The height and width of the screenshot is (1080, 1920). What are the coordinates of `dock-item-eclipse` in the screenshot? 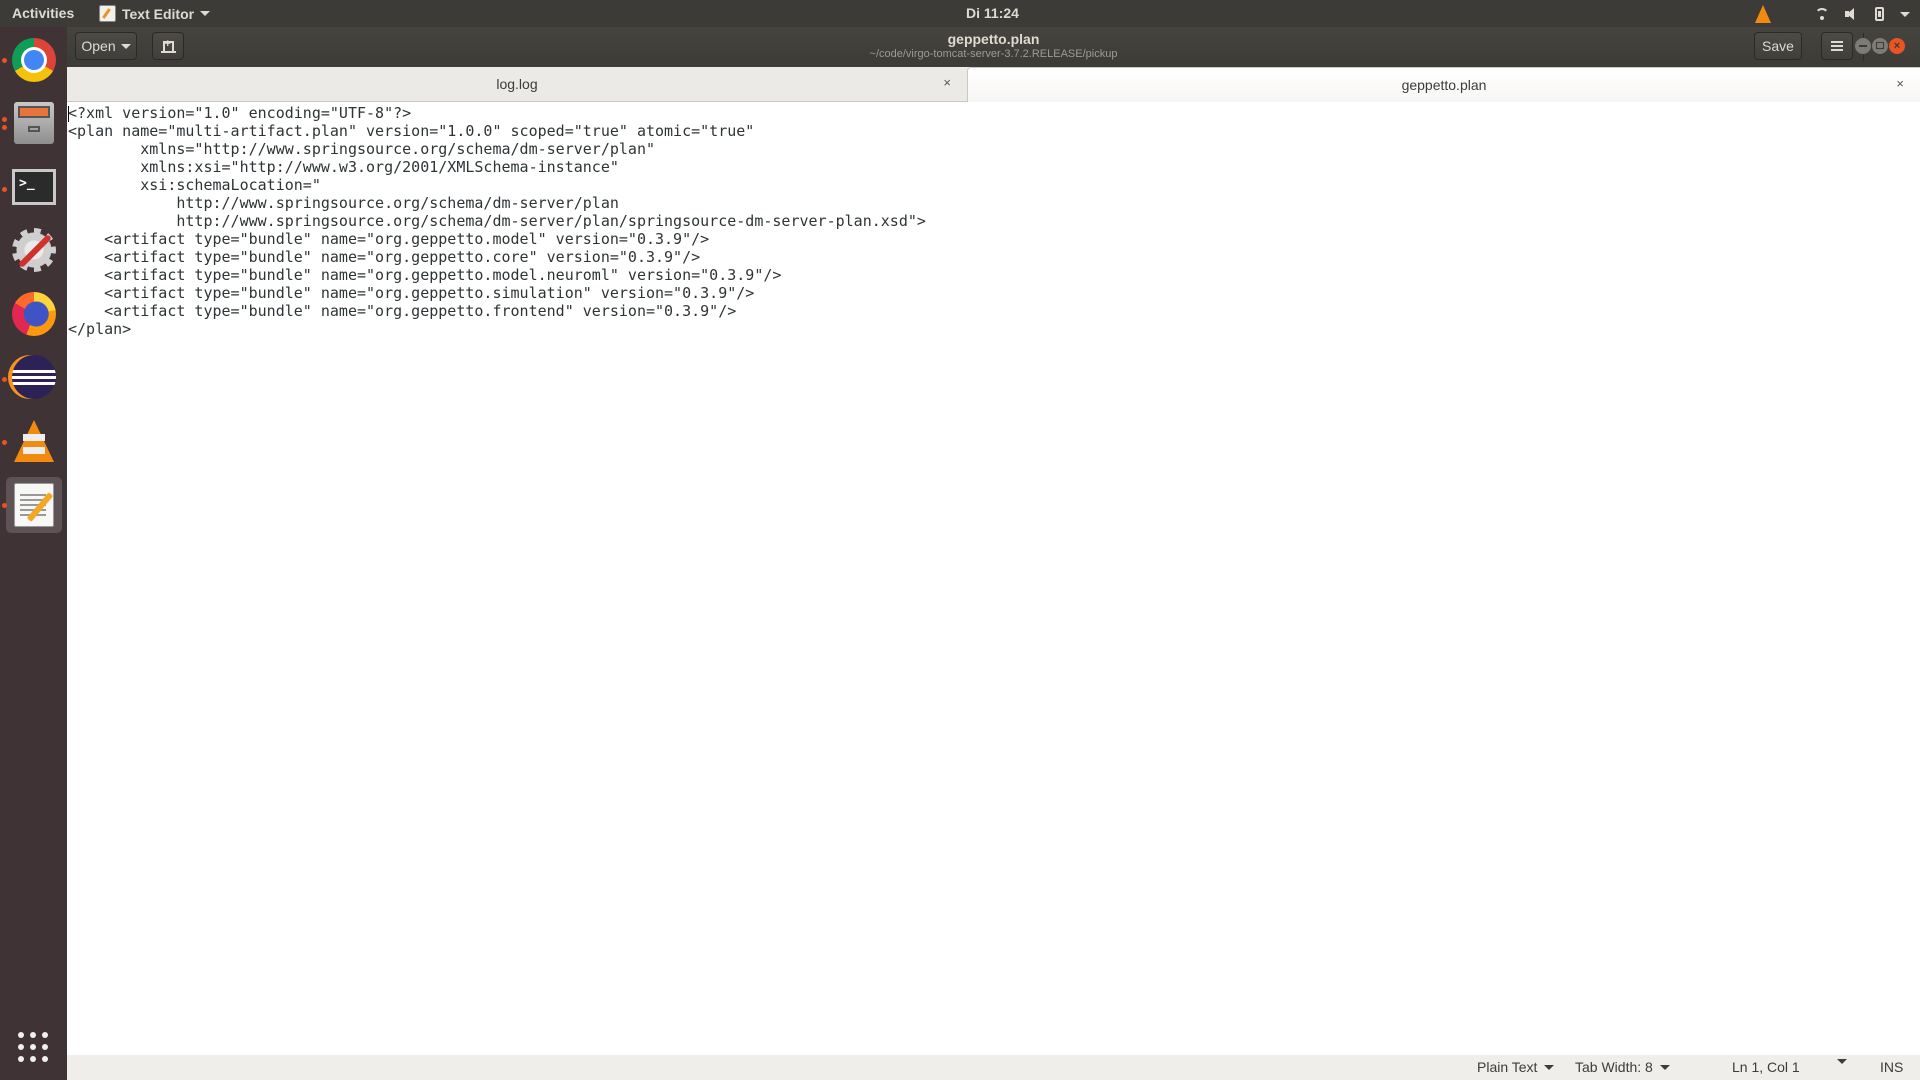 It's located at (34, 377).